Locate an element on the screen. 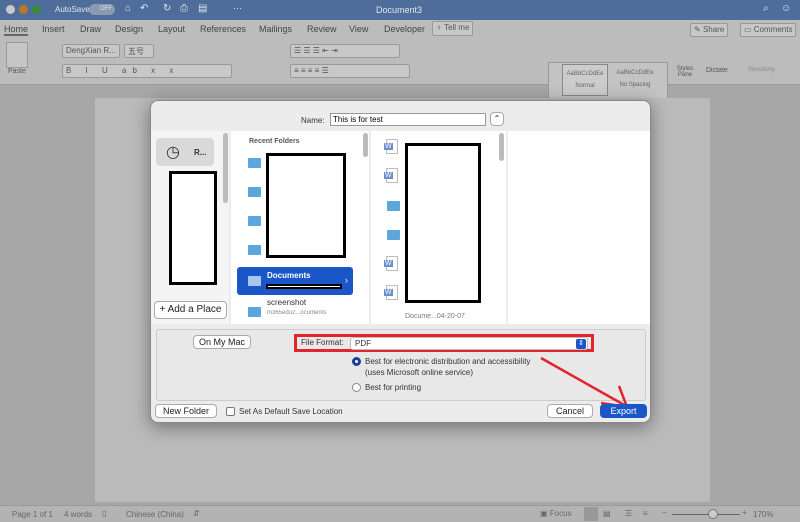  style-preview: AaBbCcDdEe is located at coordinates (635, 73).